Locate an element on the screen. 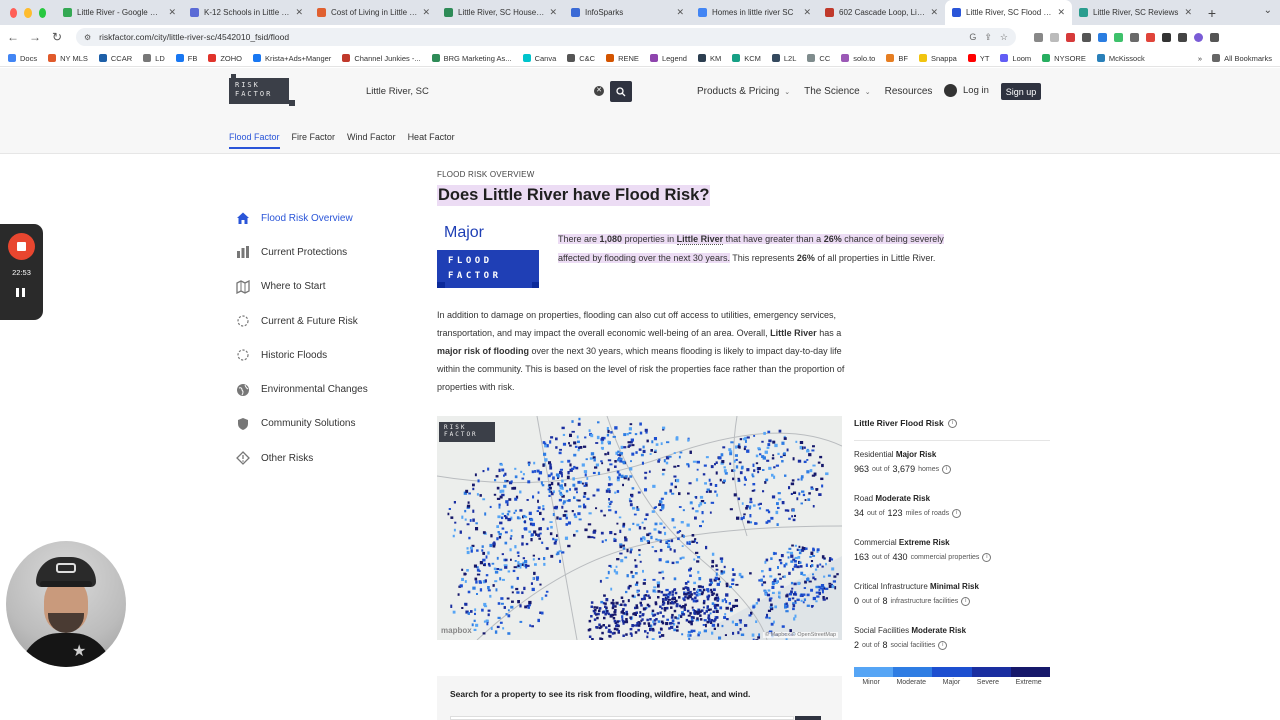 Image resolution: width=1280 pixels, height=720 pixels. sidebar-item: Where to Start is located at coordinates (330, 287).